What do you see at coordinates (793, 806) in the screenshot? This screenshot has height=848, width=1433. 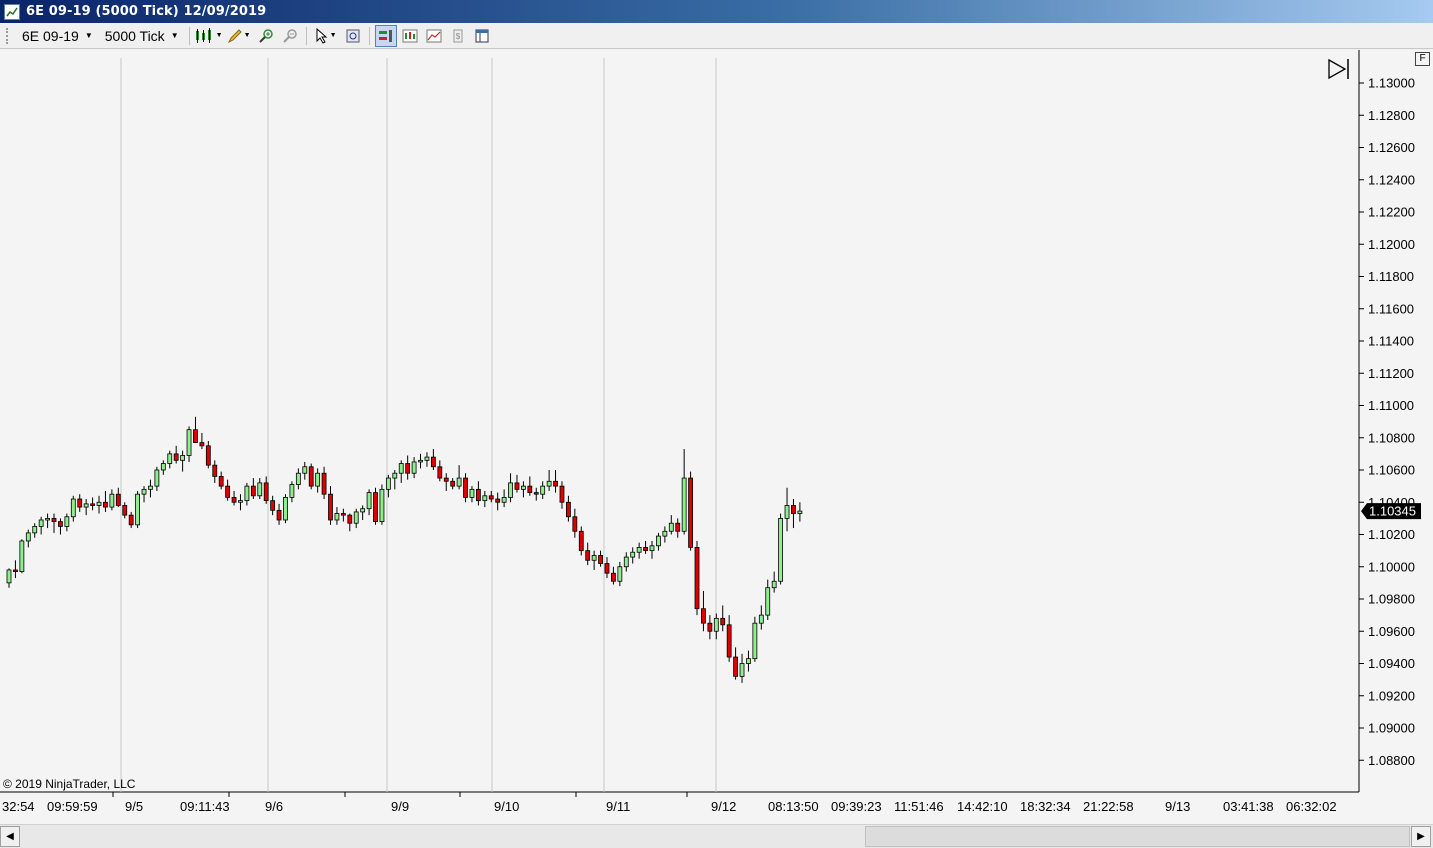 I see `time-tick-label: 08:13:50` at bounding box center [793, 806].